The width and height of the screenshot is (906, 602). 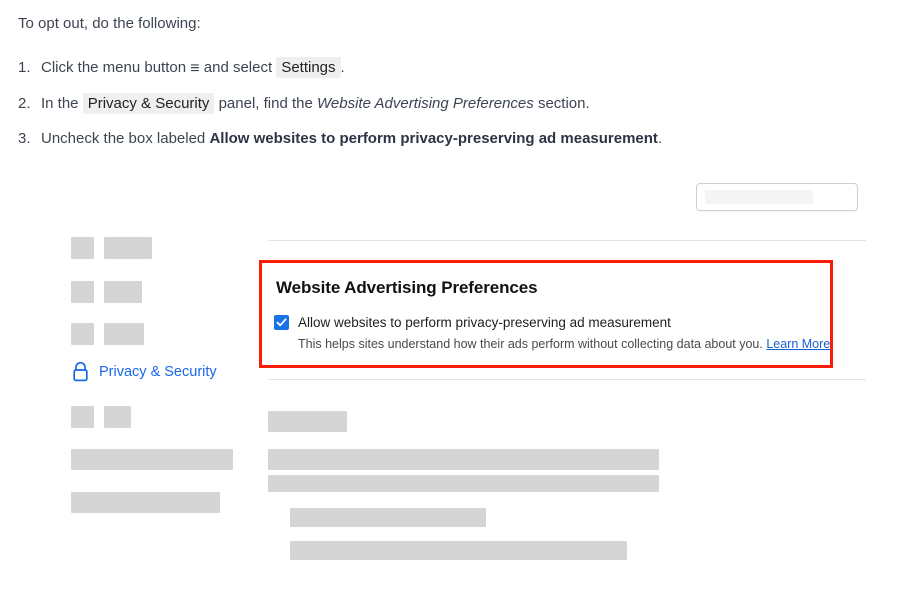 I want to click on panel-title: Website Advertising Preferences, so click(x=407, y=287).